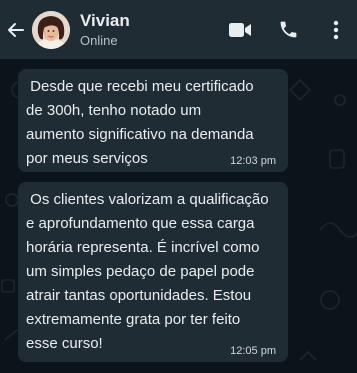 The width and height of the screenshot is (357, 373). I want to click on contact-name: Vivian, so click(105, 20).